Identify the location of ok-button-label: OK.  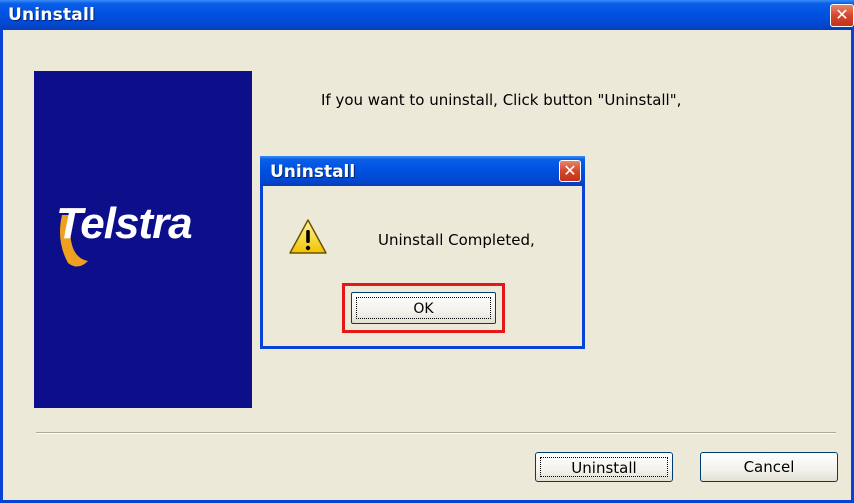
(423, 308).